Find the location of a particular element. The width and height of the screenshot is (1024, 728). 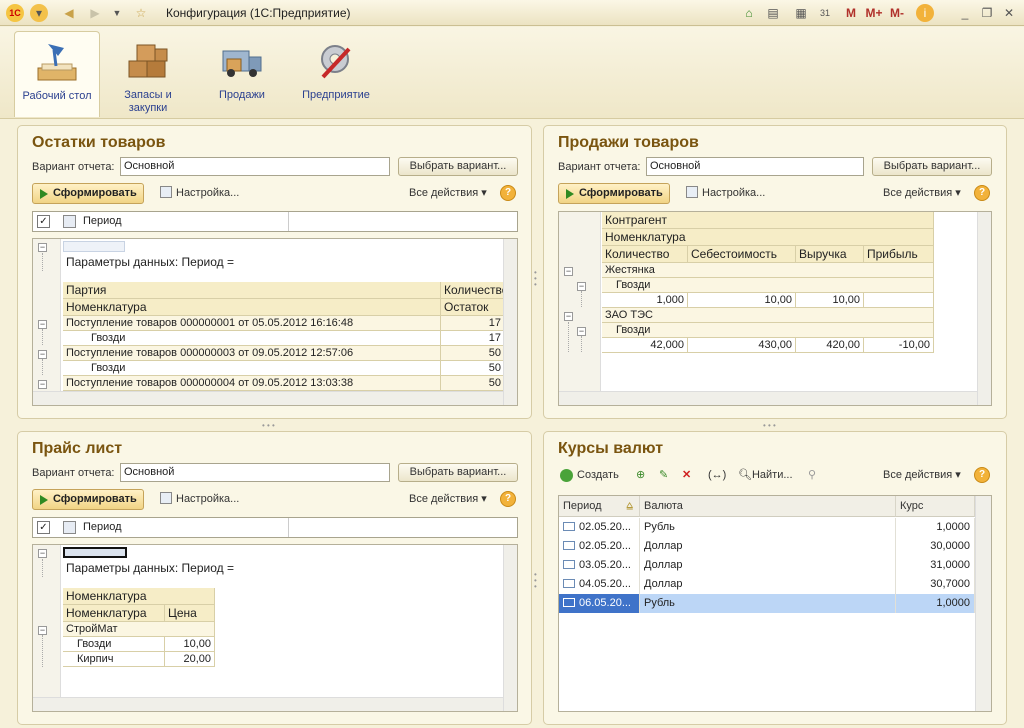

col-rate: Курс is located at coordinates (935, 506).